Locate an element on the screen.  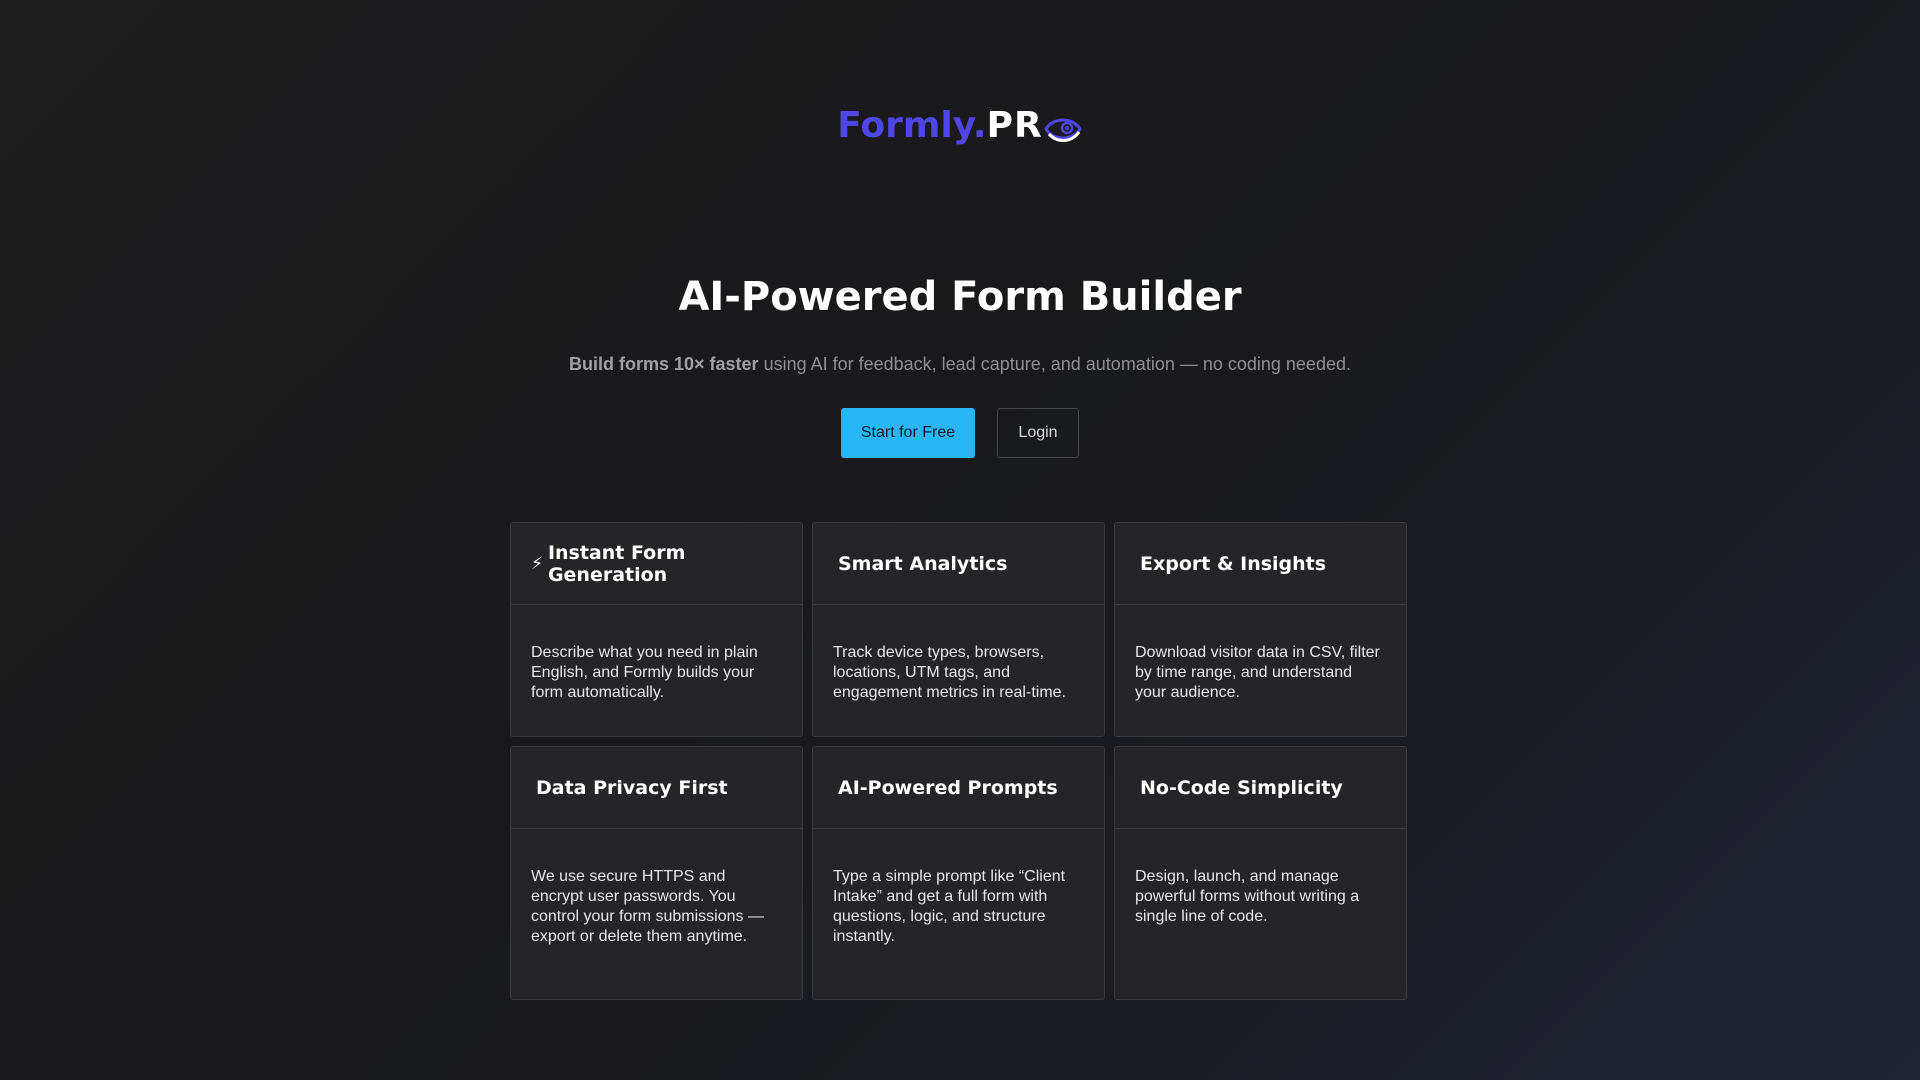
feature-title: Smart Analytics is located at coordinates (923, 563).